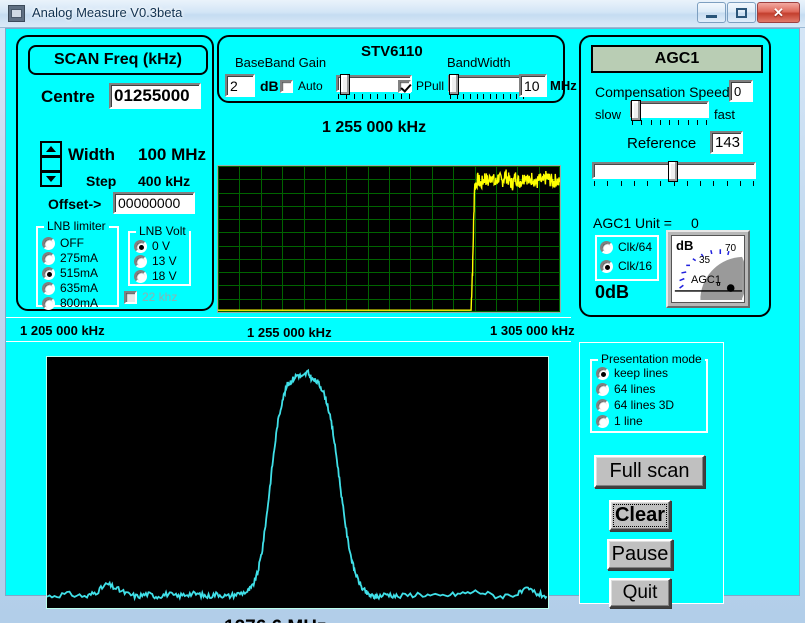  I want to click on clk-option-16: Clk/16, so click(626, 266).